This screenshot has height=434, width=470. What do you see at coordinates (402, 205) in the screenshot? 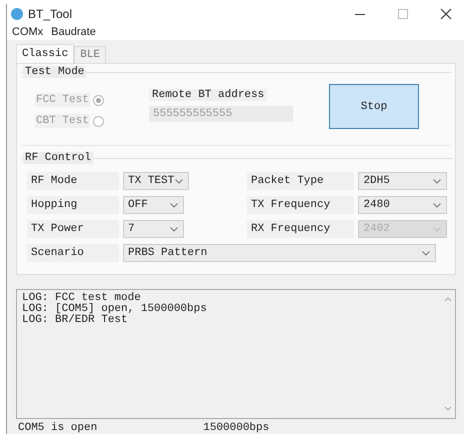
I see `dropdown: 2480` at bounding box center [402, 205].